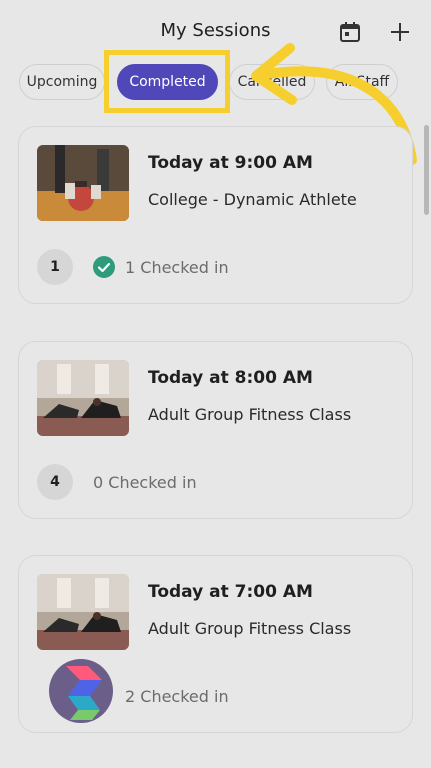 The image size is (431, 768). I want to click on tab-upcoming-label: Upcoming, so click(62, 82).